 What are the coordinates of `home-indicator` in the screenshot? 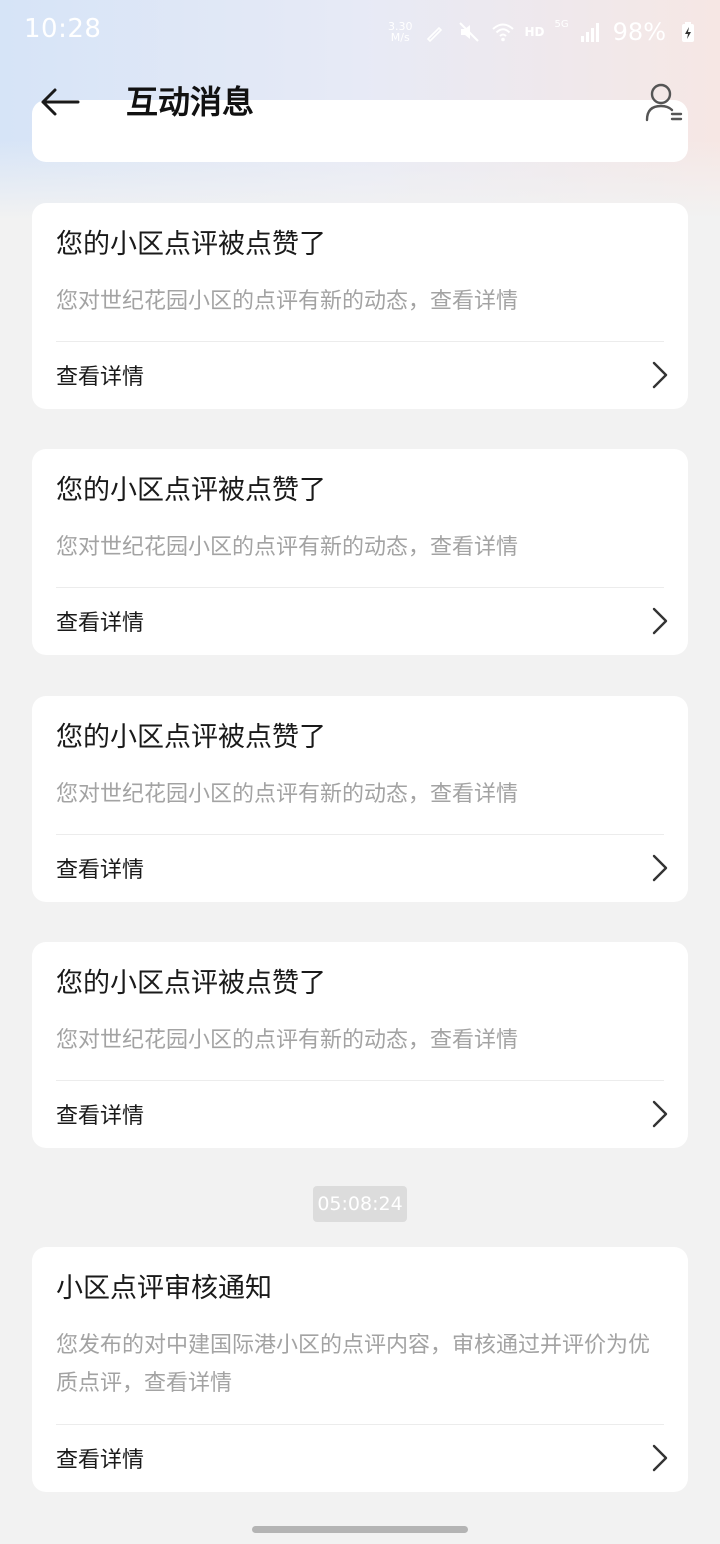 It's located at (360, 1529).